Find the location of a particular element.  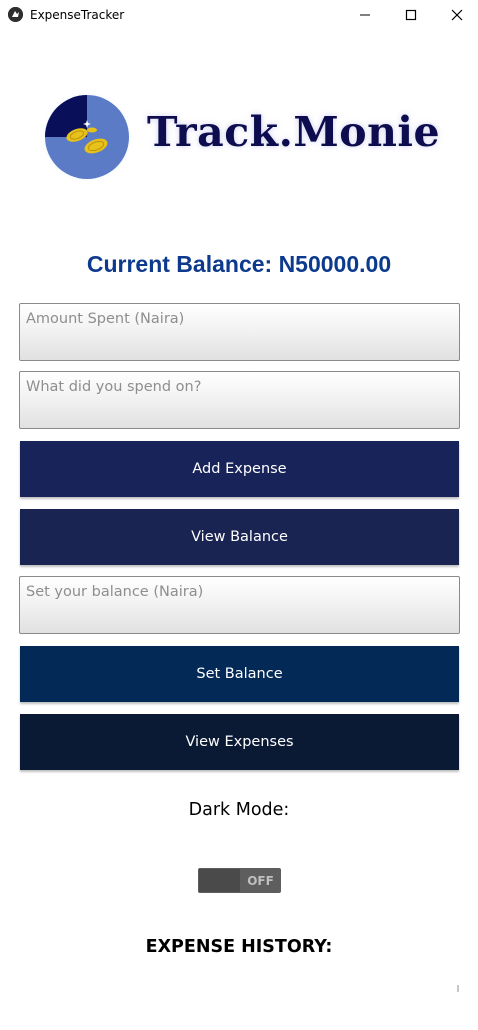

amount-field: Amount Spent (Naira) is located at coordinates (239, 332).